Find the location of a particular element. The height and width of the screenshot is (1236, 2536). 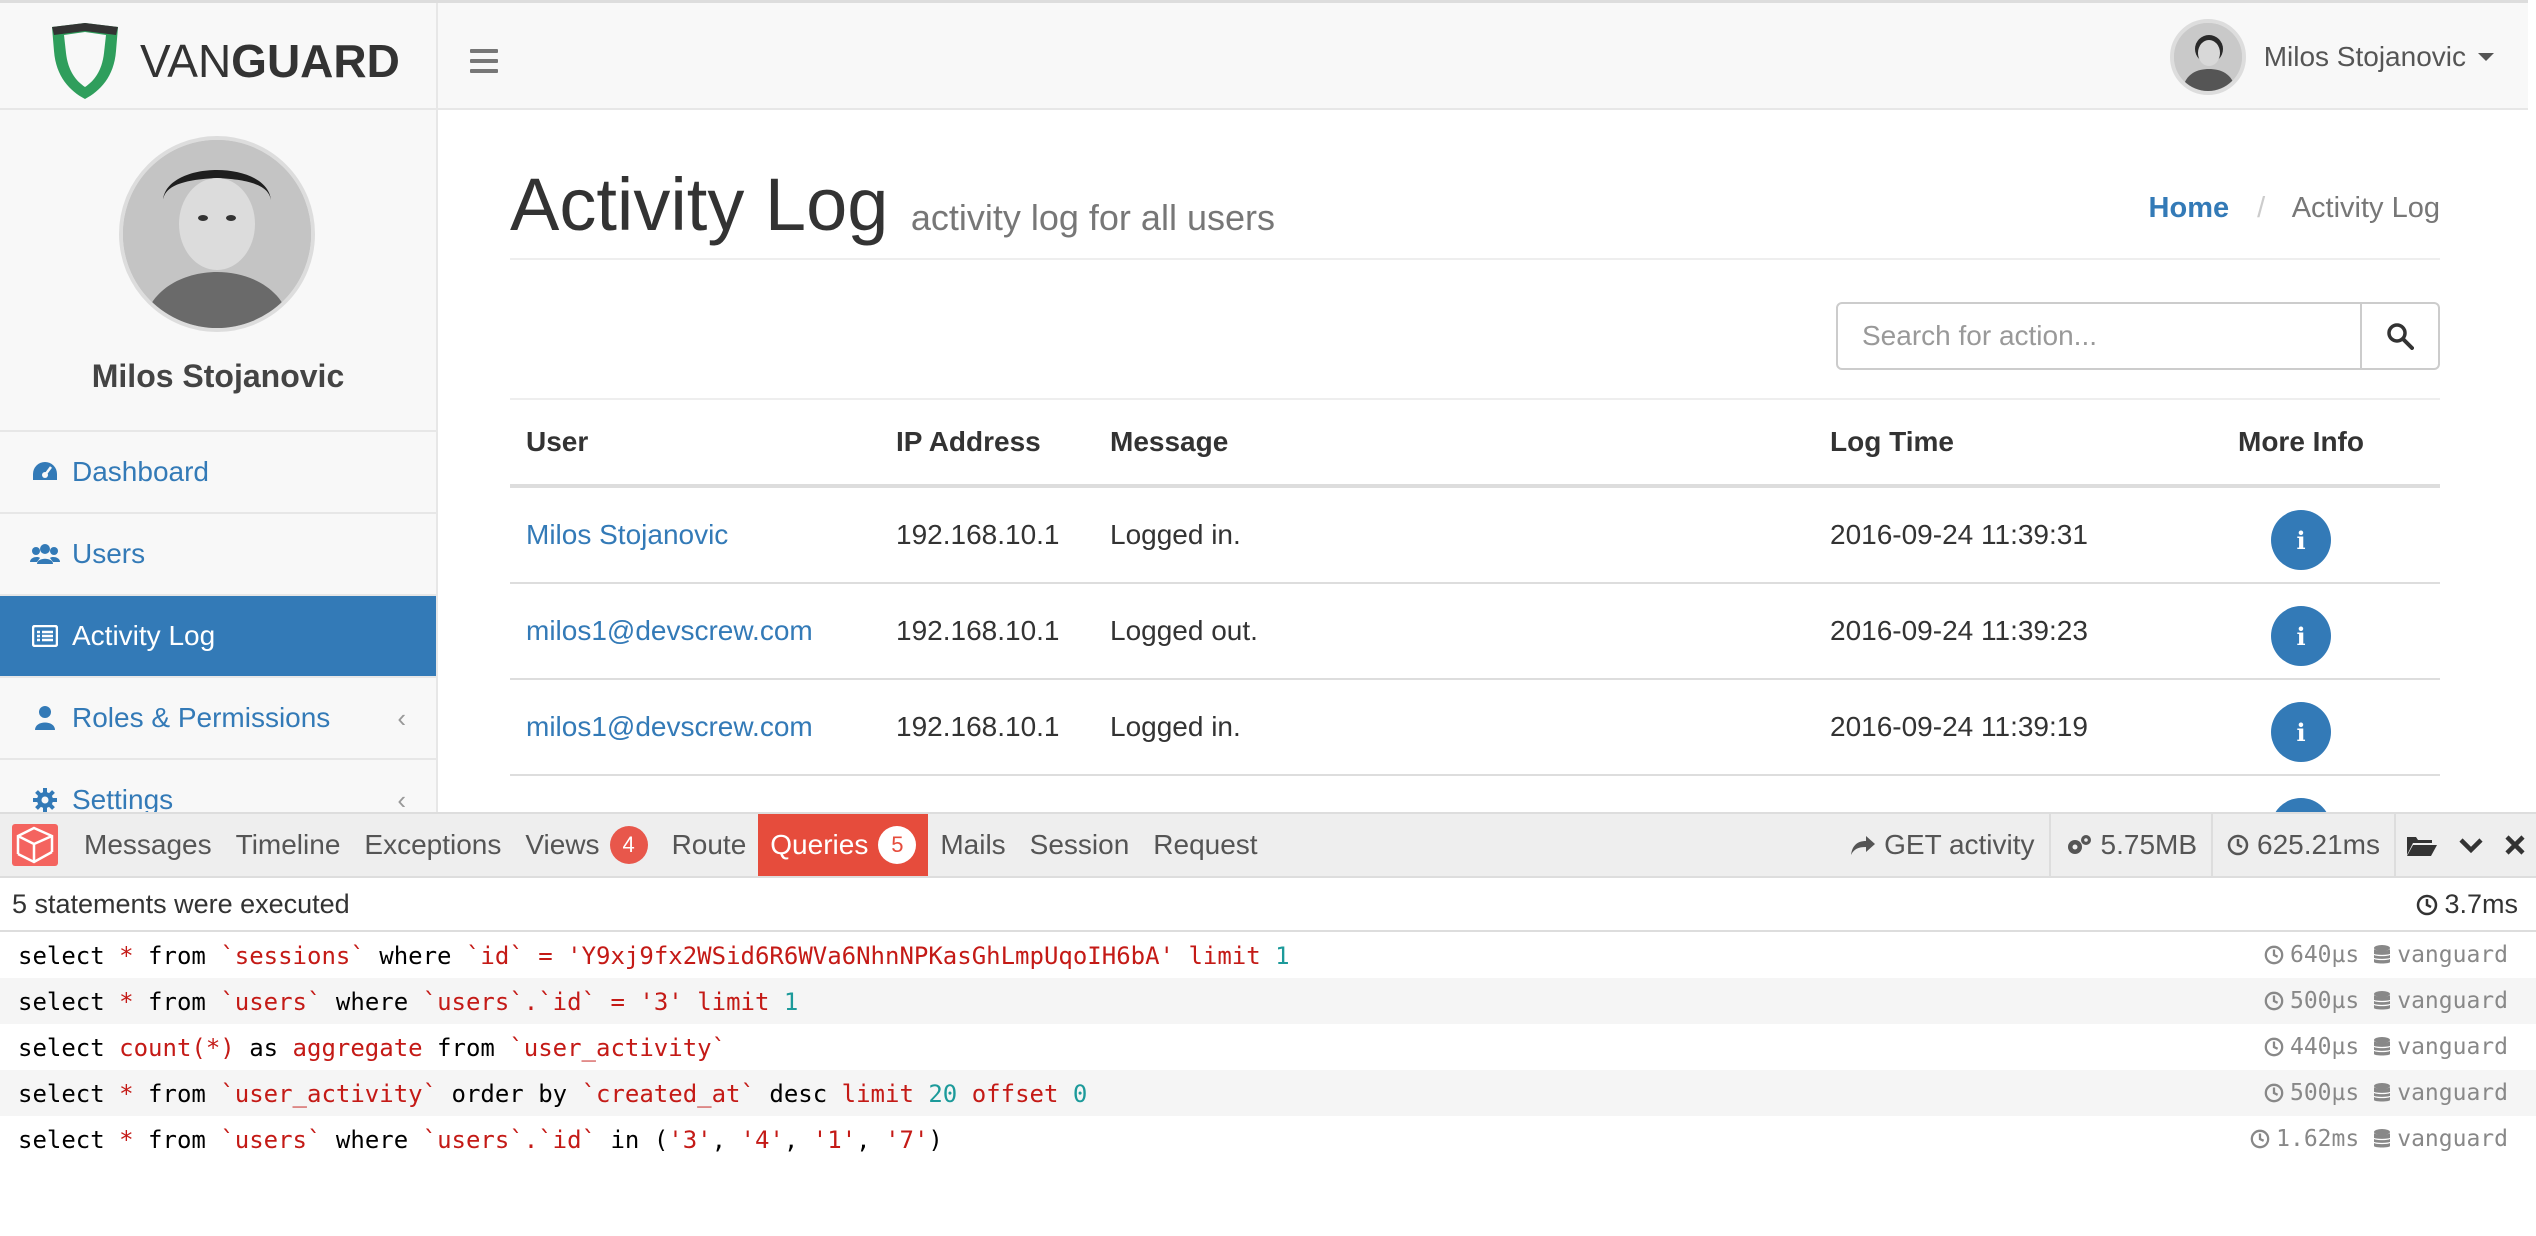

debugbar-indicators: GET activity 5.75MB 625.21ms is located at coordinates (2186, 845).